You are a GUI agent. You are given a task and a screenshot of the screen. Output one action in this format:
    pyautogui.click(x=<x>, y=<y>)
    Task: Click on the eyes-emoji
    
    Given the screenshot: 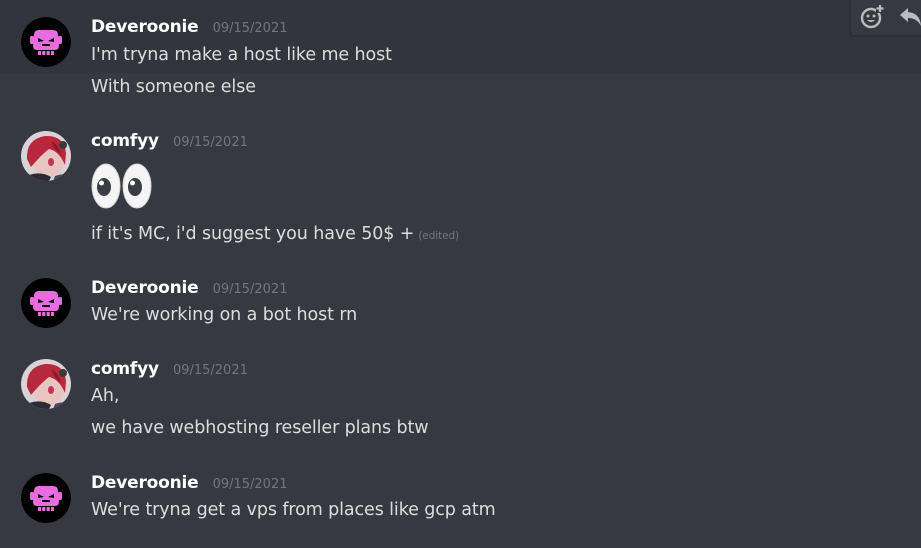 What is the action you would take?
    pyautogui.click(x=122, y=188)
    